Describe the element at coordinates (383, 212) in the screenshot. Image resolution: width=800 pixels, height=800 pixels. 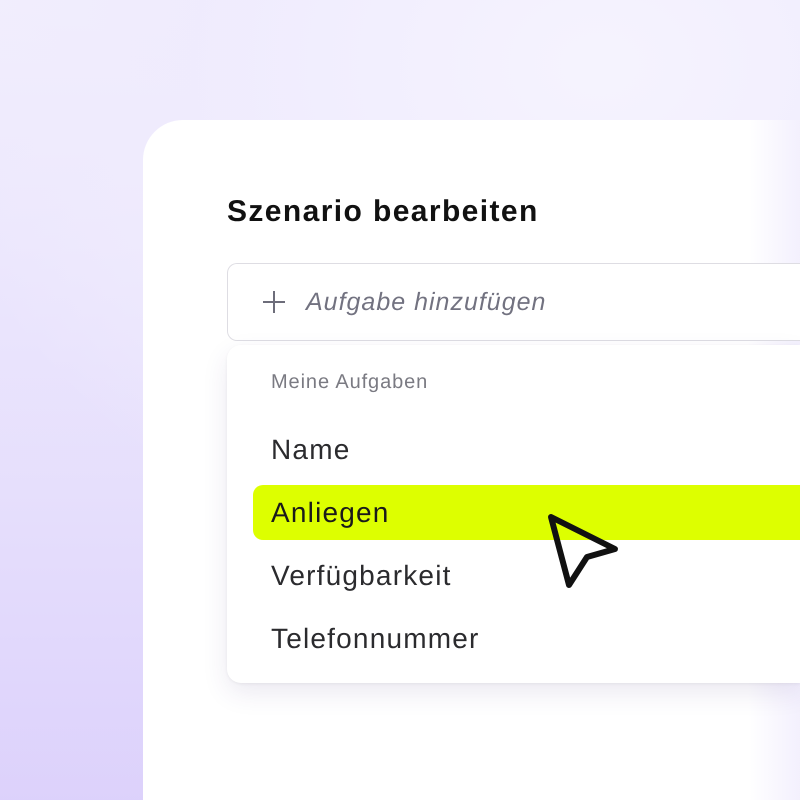
I see `editor-title: Szenario bearbeiten` at that location.